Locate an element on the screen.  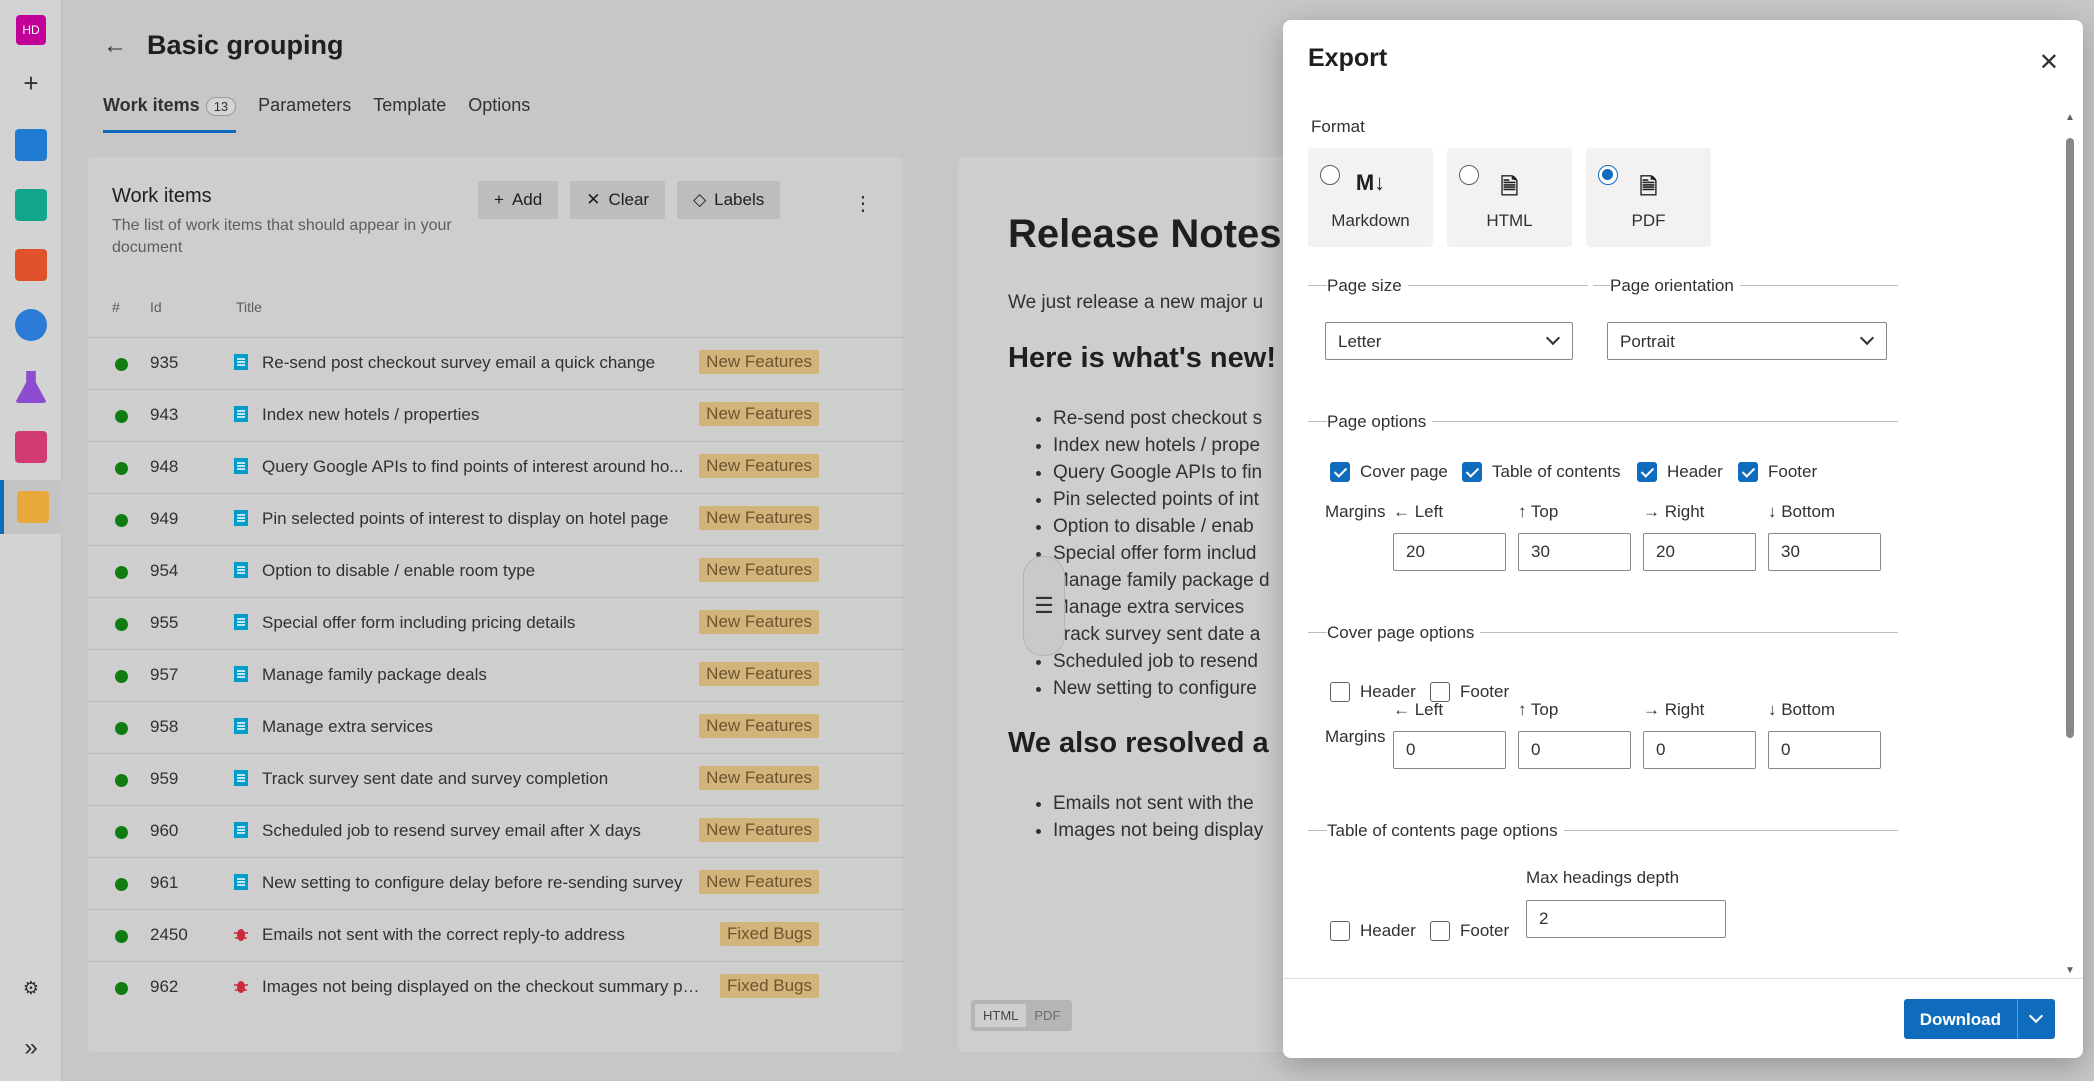
work-item-title: Manage extra services is located at coordinates (482, 727).